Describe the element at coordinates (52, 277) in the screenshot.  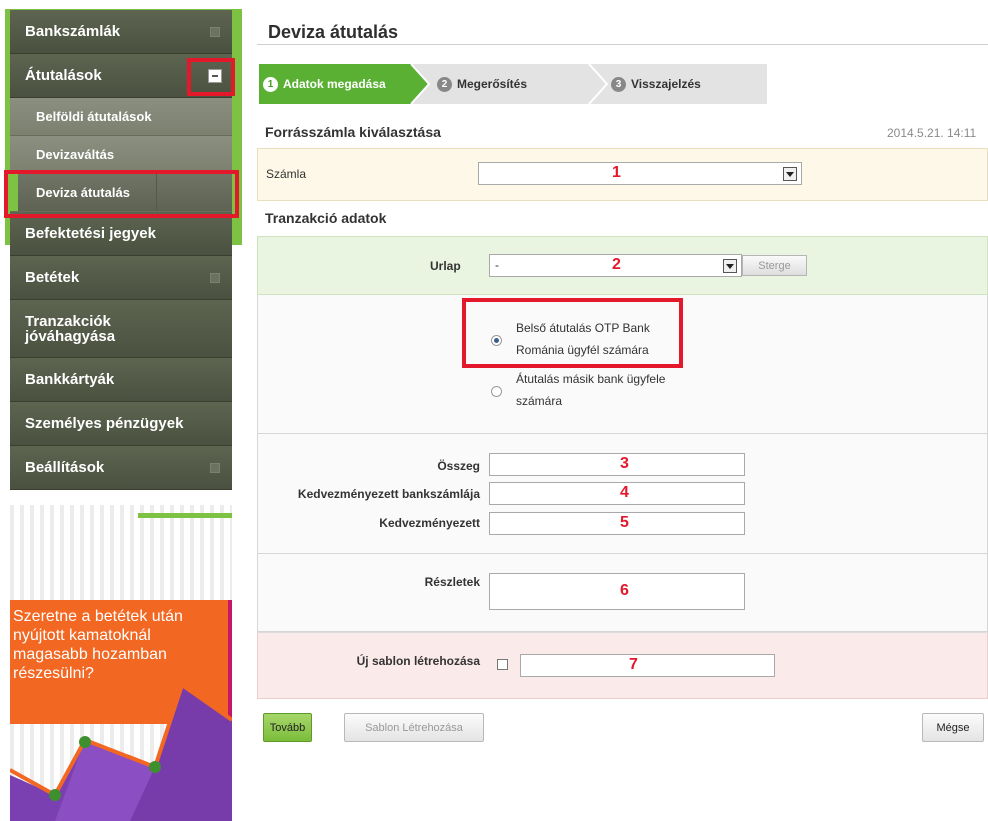
I see `sidebar-item-label: Betétek` at that location.